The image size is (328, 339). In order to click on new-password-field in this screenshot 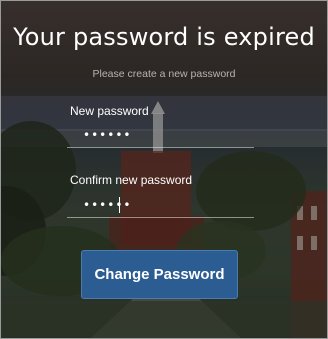, I will do `click(160, 135)`.